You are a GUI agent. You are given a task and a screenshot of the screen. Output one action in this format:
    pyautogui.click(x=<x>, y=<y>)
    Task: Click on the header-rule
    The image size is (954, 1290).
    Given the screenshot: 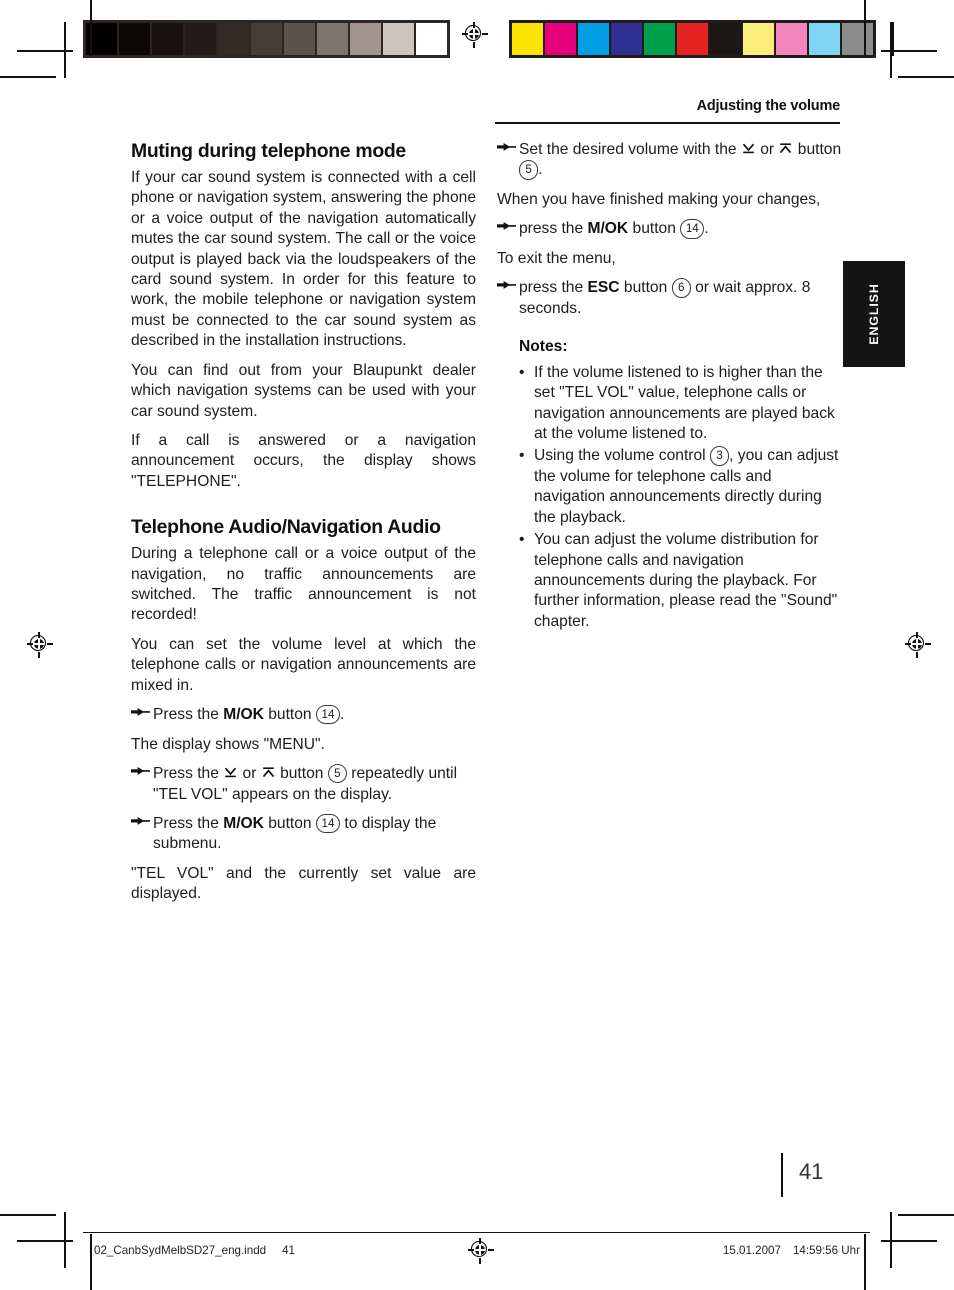 What is the action you would take?
    pyautogui.click(x=667, y=123)
    